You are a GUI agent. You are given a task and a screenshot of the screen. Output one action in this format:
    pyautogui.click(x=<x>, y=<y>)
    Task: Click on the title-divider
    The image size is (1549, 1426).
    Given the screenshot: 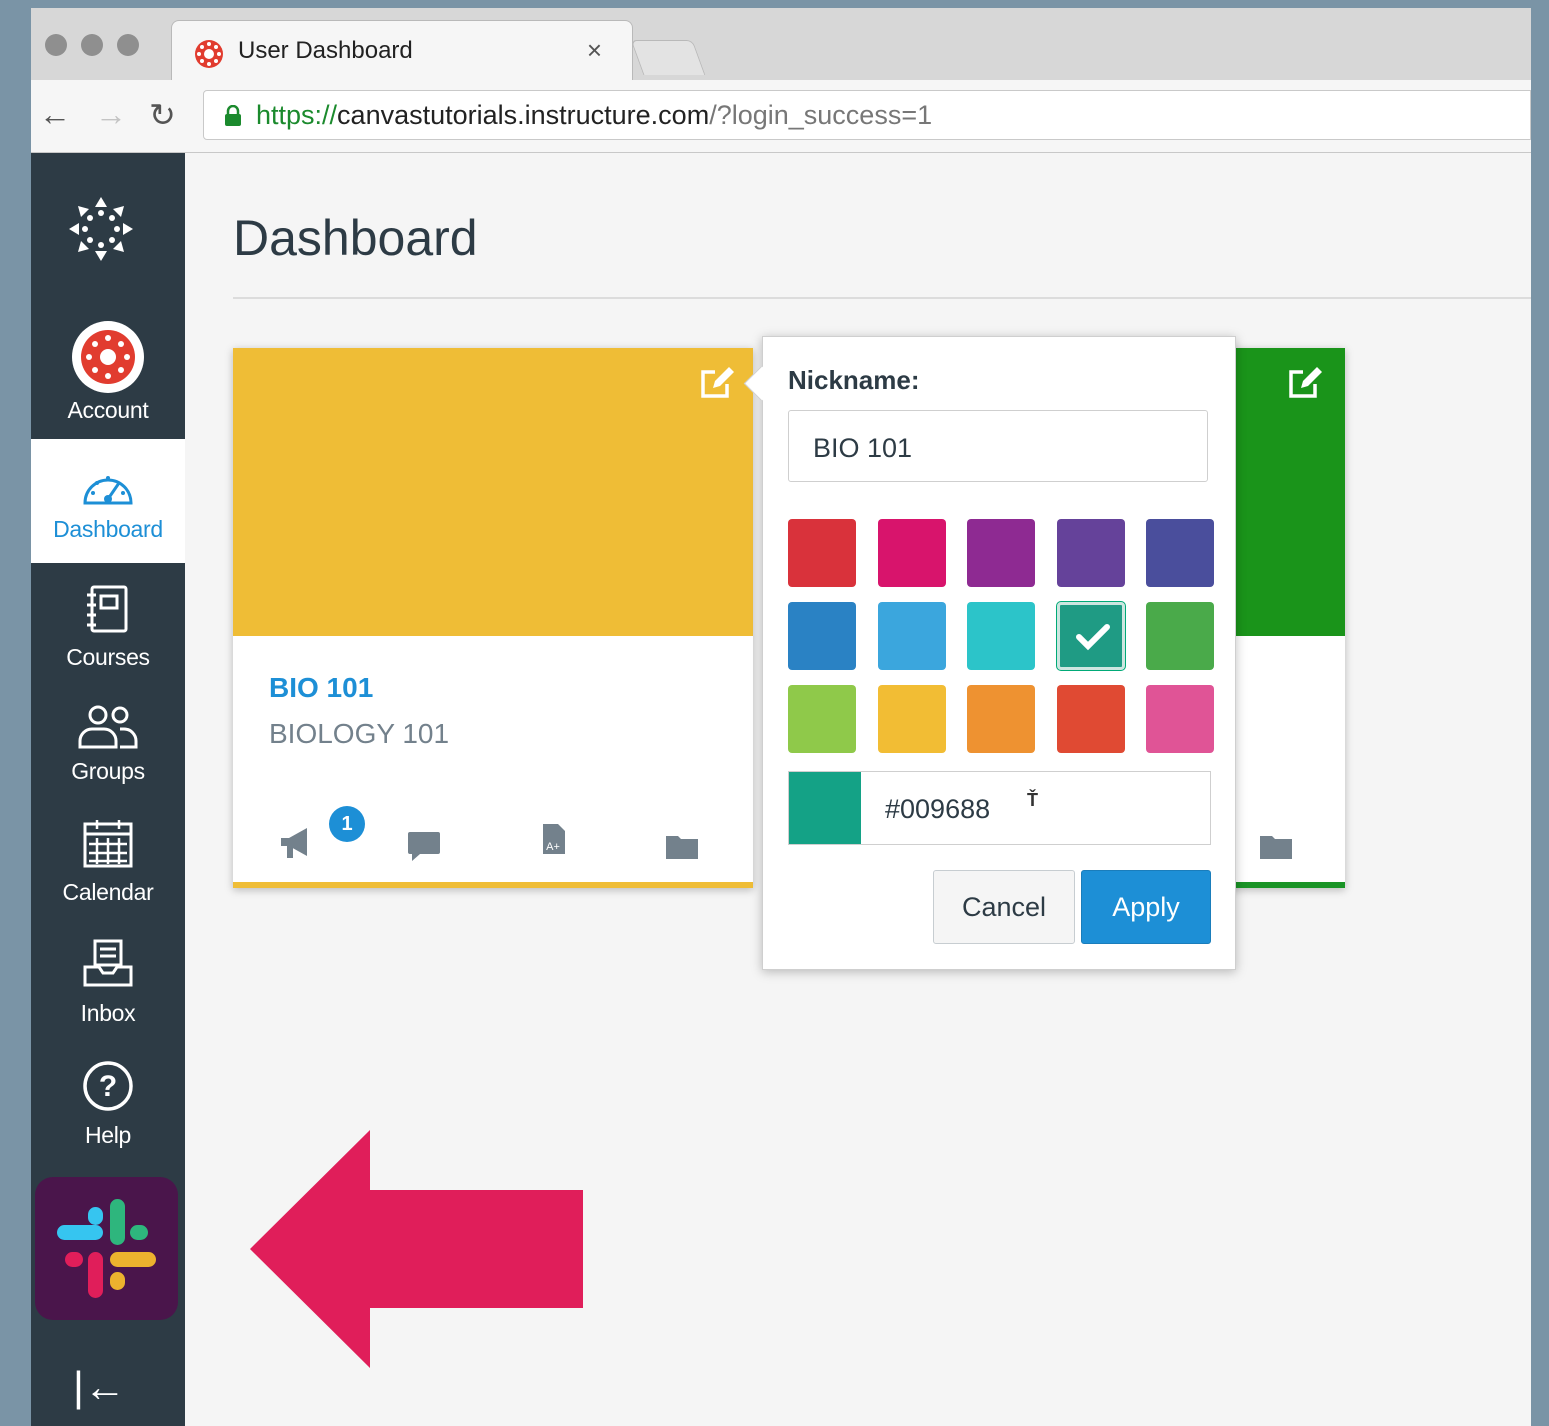 What is the action you would take?
    pyautogui.click(x=882, y=298)
    